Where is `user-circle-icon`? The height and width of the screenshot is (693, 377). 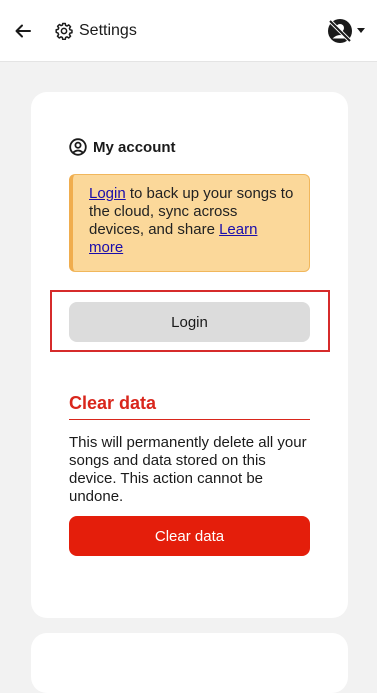
user-circle-icon is located at coordinates (78, 147).